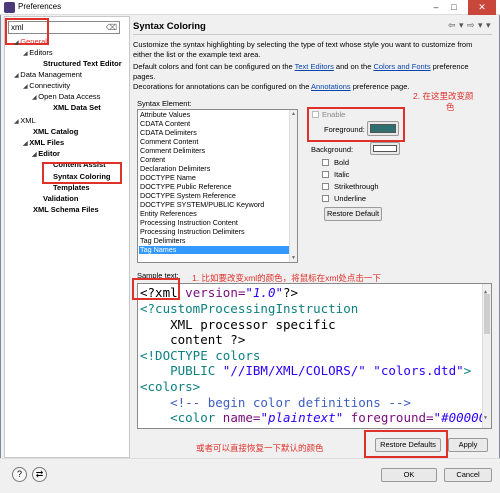 The image size is (500, 493). Describe the element at coordinates (214, 133) in the screenshot. I see `list-item: CDATA Delimiters` at that location.